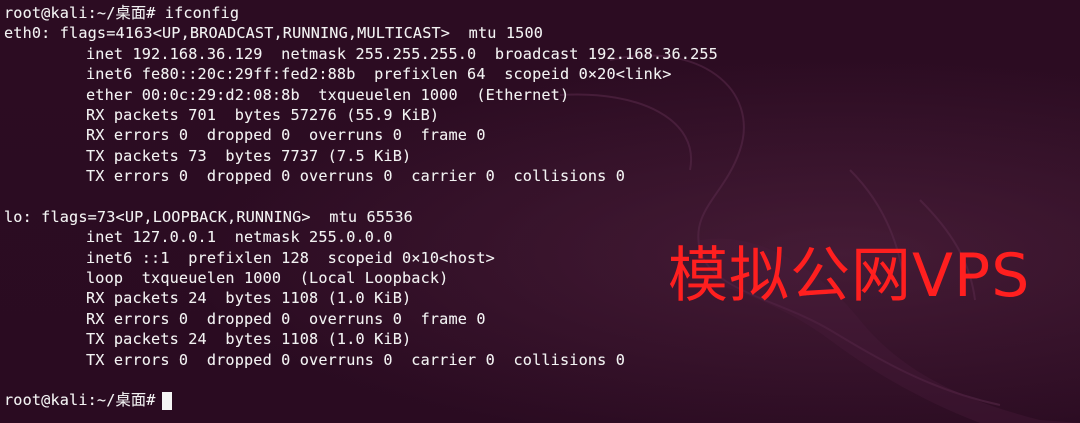  Describe the element at coordinates (267, 278) in the screenshot. I see `lo-loop-line: loop txqueuelen 1000 (Local Loopback)` at that location.